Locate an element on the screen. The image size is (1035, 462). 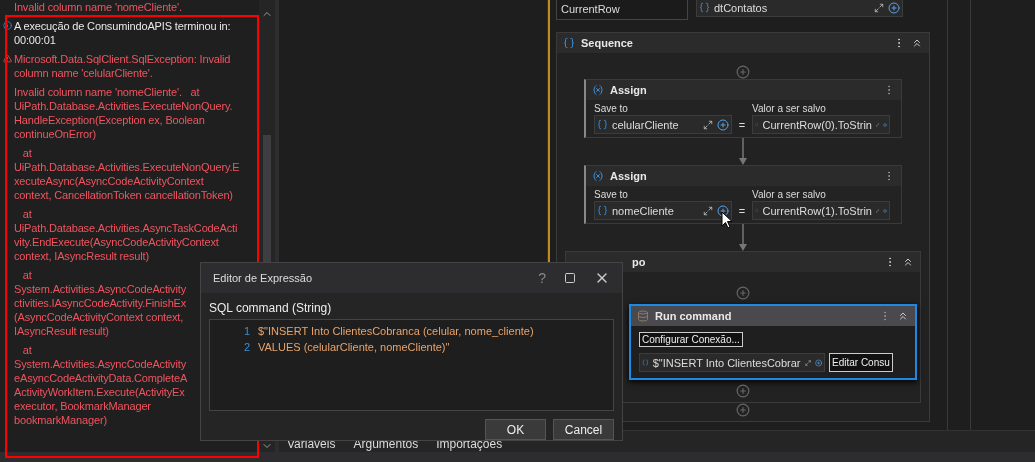
line-number: 2 is located at coordinates (246, 347).